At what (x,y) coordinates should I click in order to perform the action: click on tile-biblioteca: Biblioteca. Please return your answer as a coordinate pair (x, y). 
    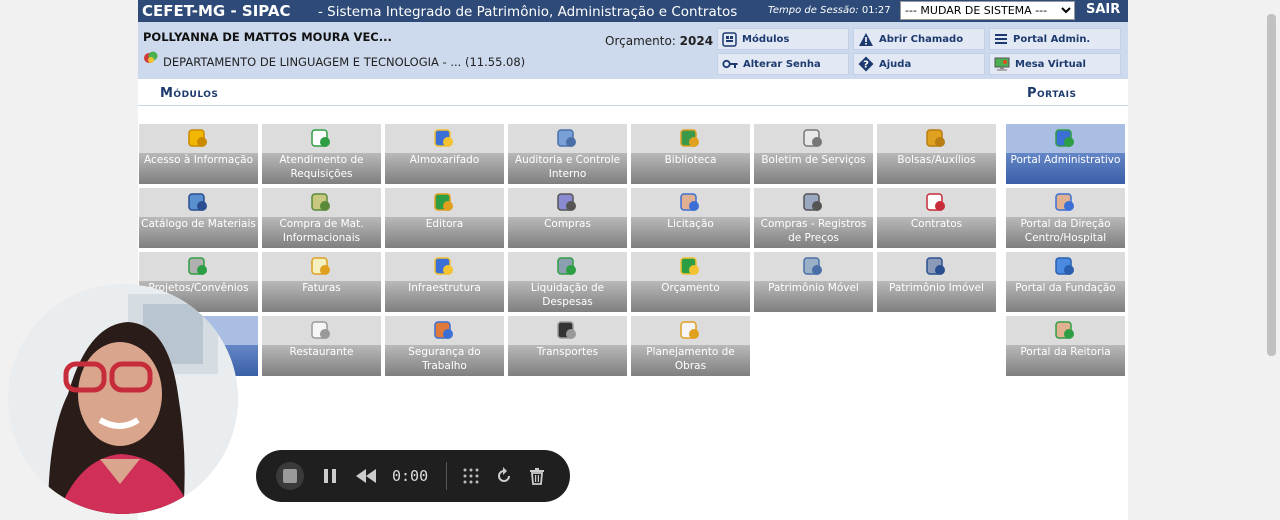
    Looking at the image, I should click on (690, 154).